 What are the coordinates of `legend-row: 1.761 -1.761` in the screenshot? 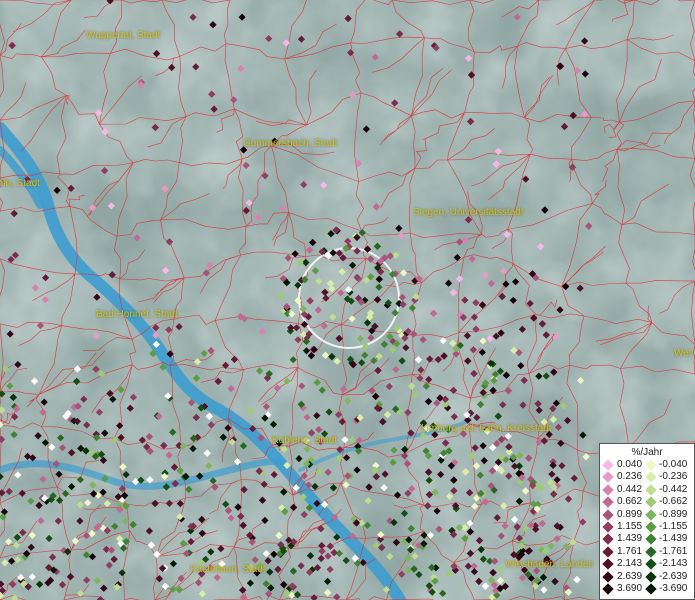 It's located at (647, 552).